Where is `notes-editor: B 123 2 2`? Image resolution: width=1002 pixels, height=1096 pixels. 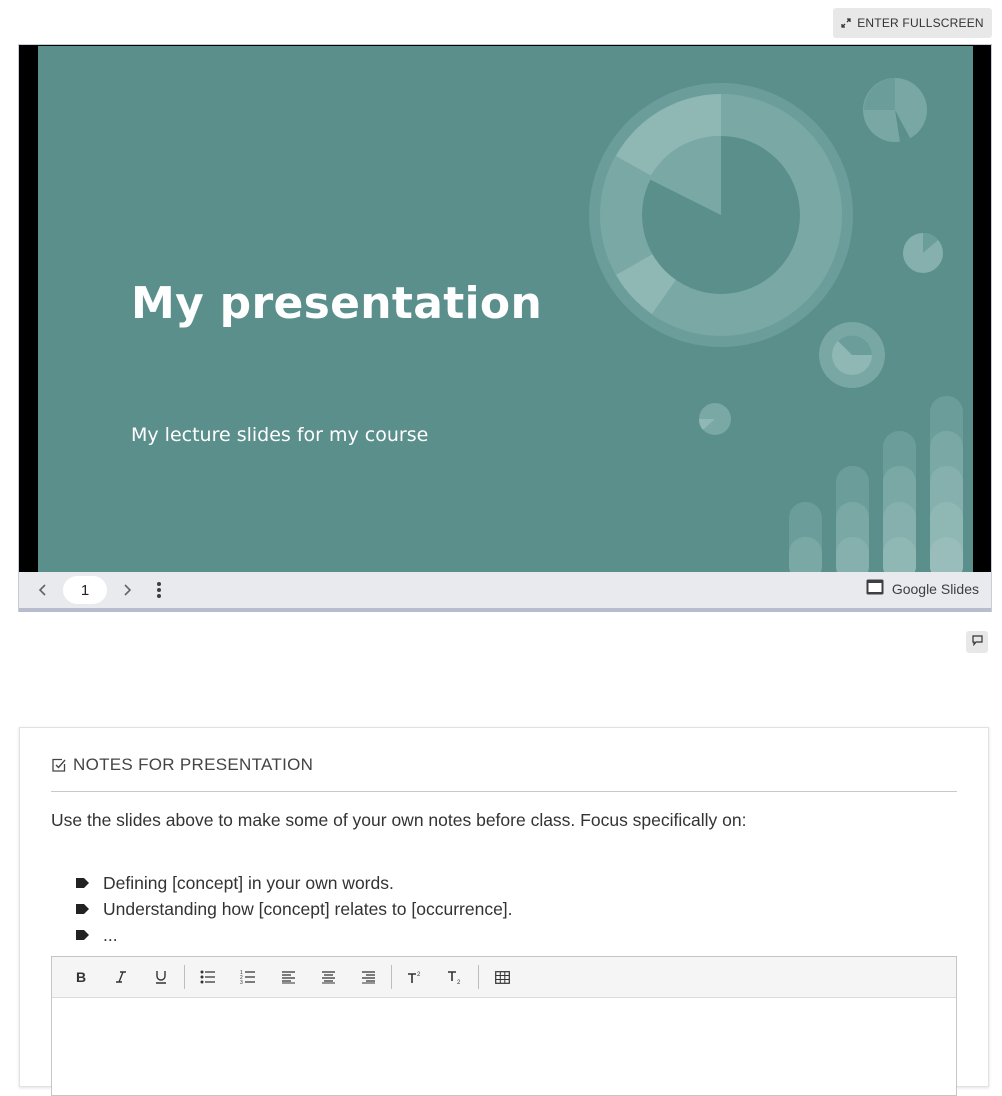
notes-editor: B 123 2 2 is located at coordinates (504, 1026).